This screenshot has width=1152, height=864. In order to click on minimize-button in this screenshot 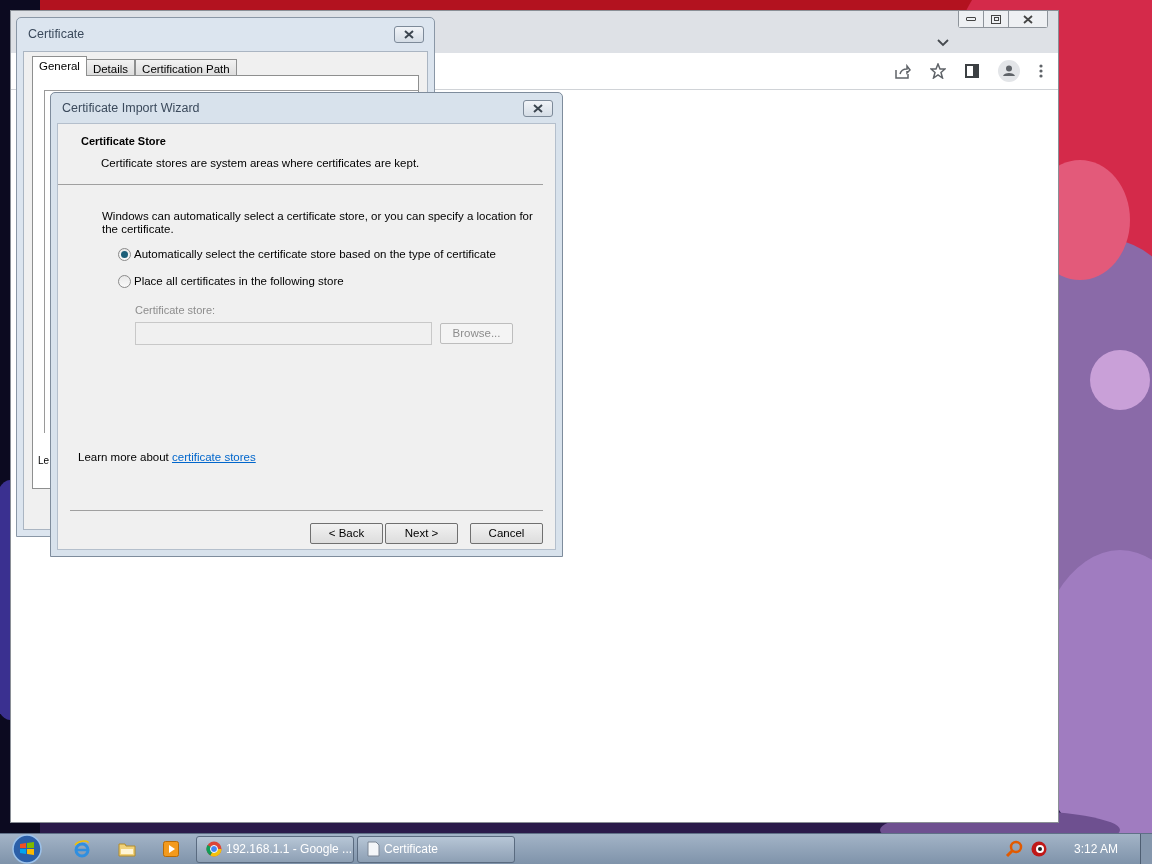, I will do `click(971, 19)`.